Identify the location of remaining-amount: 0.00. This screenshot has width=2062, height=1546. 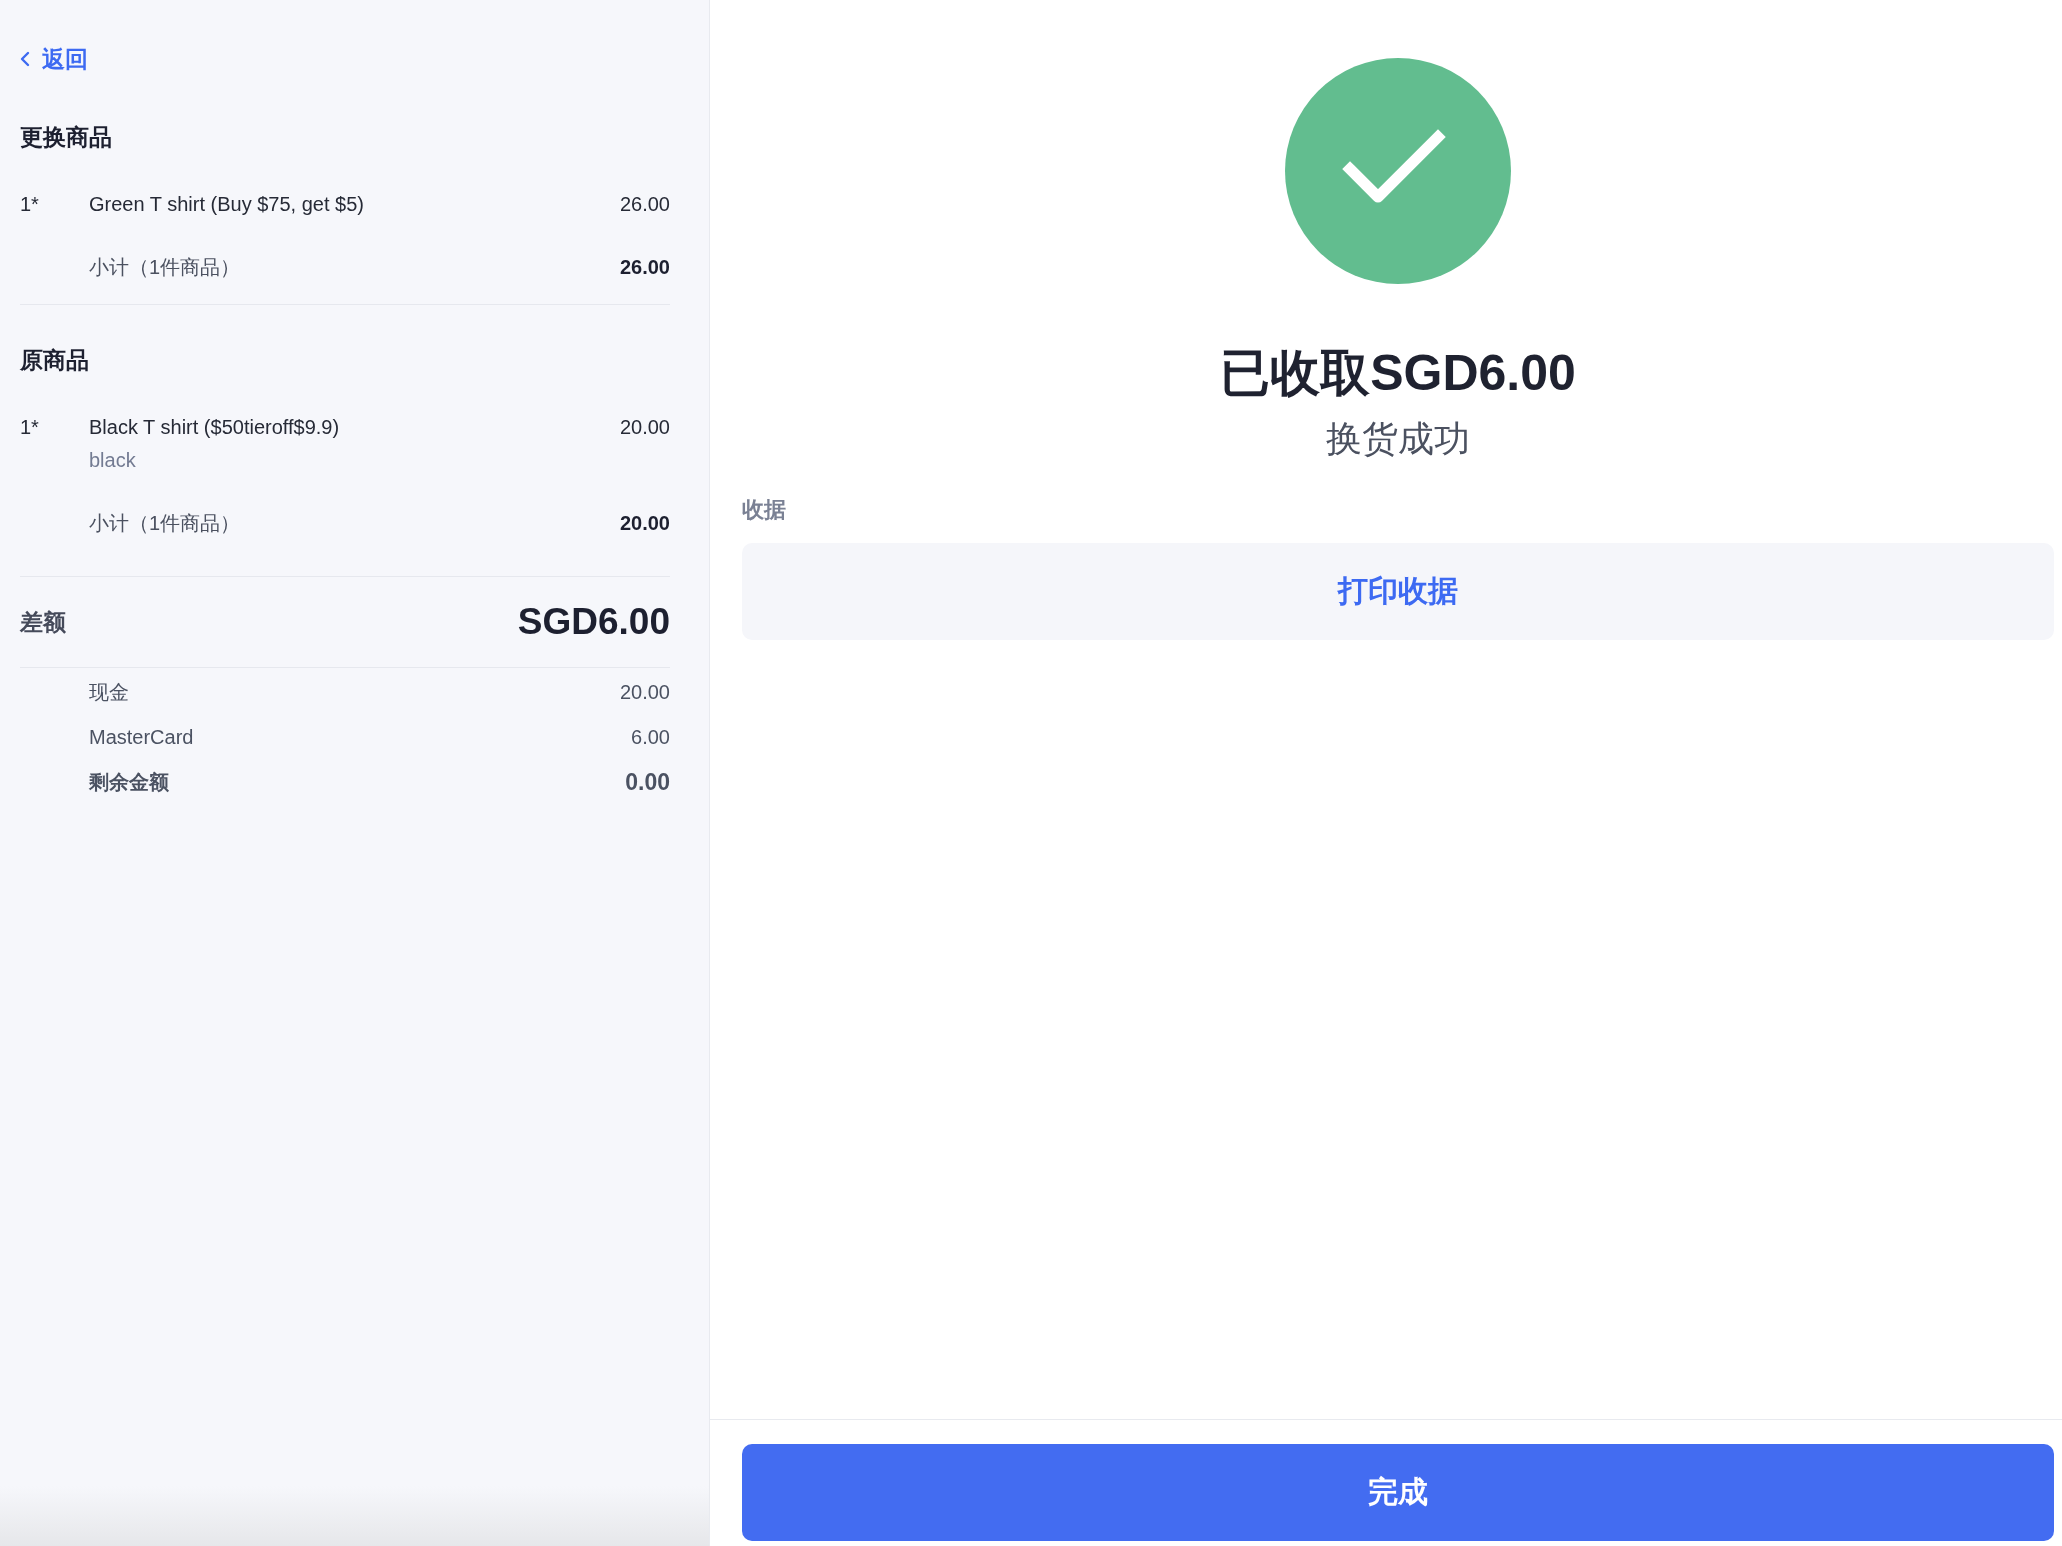
(647, 782).